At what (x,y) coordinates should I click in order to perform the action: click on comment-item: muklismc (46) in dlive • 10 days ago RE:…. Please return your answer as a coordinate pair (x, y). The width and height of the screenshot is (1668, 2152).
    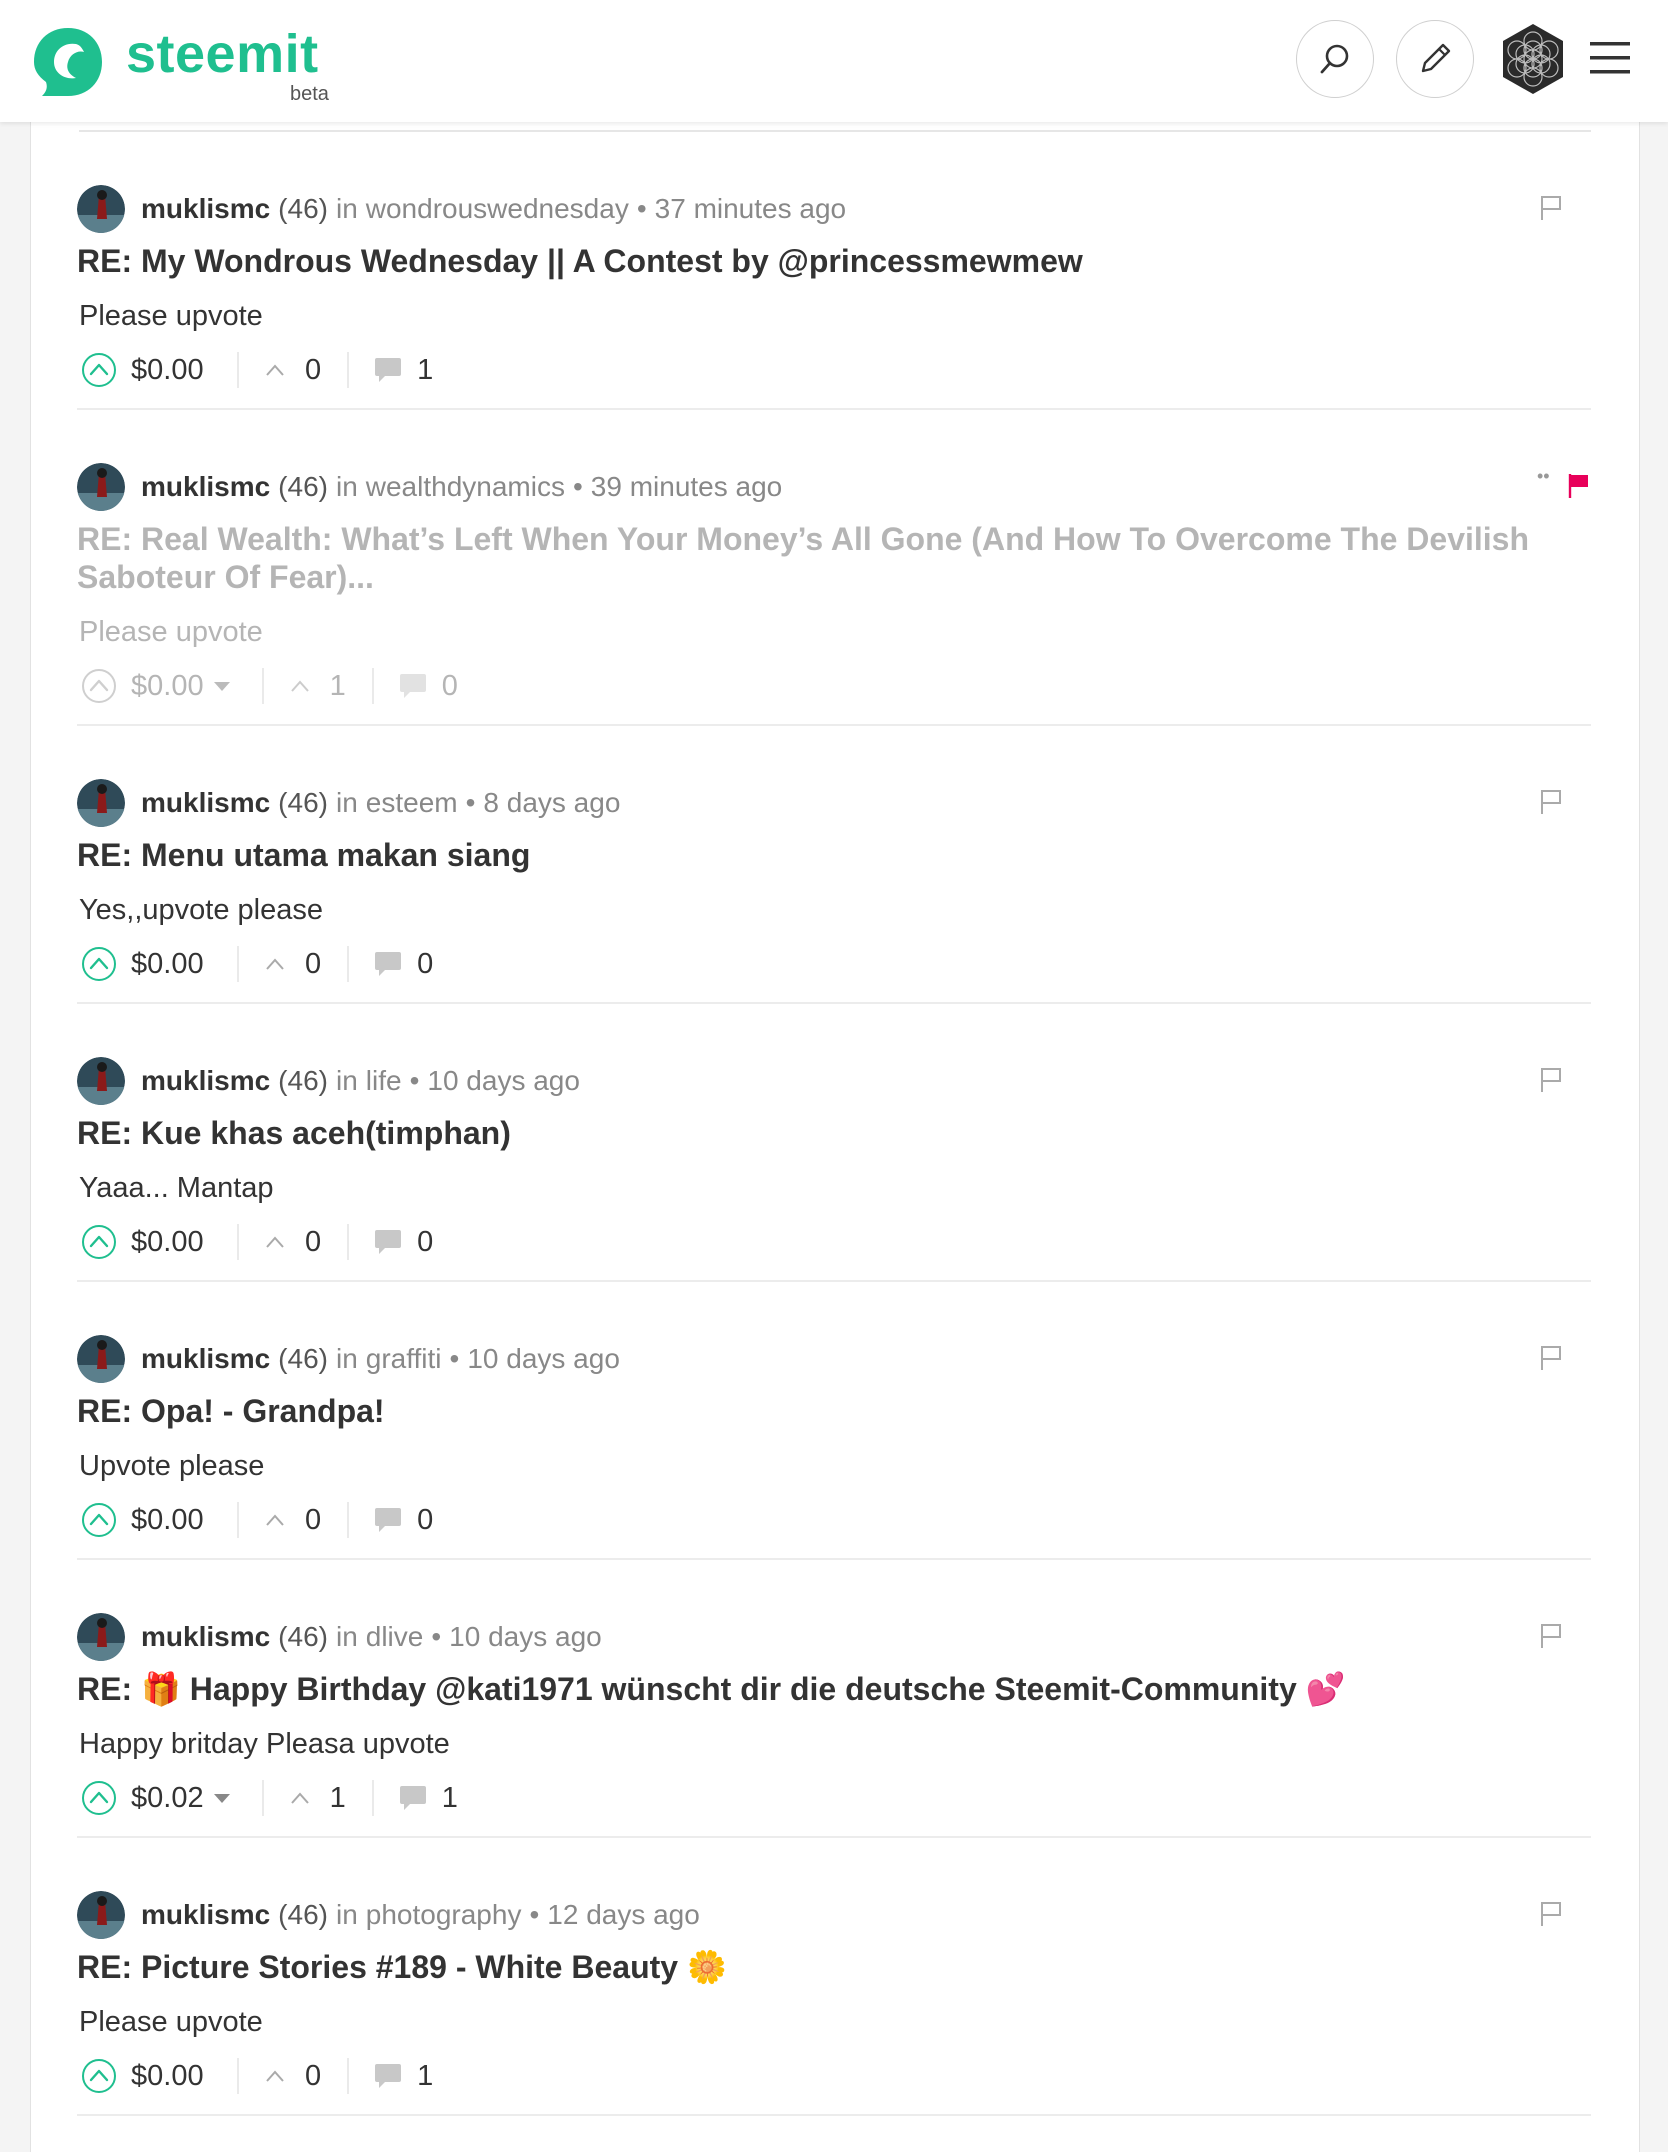
    Looking at the image, I should click on (834, 1699).